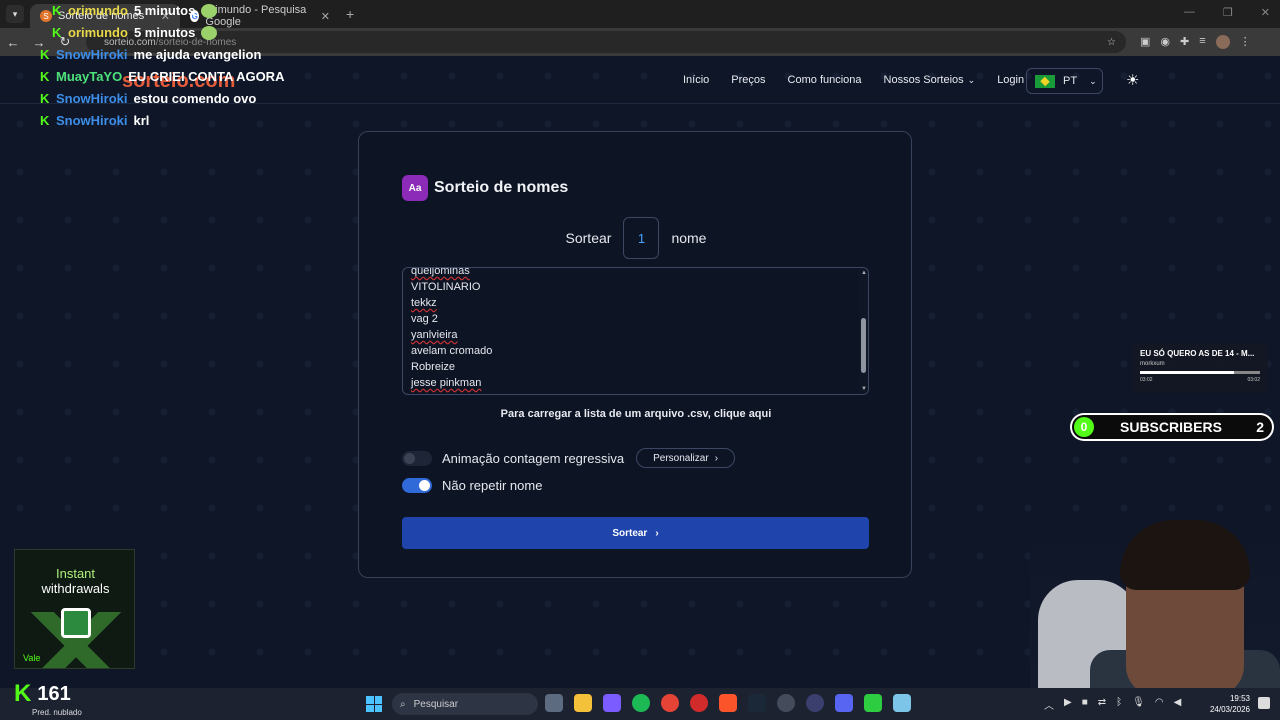 This screenshot has height=720, width=1280. I want to click on chat-username: MuayTaYO, so click(89, 76).